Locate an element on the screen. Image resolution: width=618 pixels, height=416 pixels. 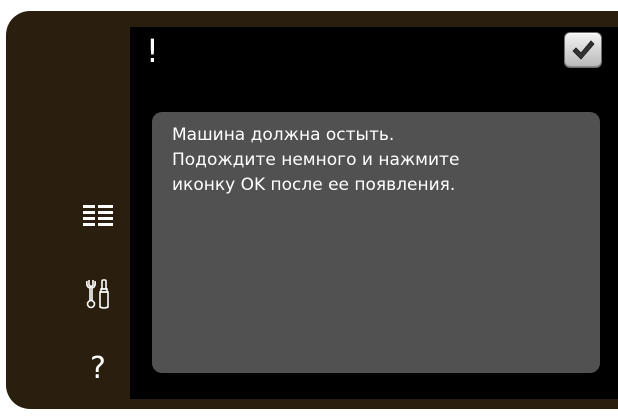
sidebar-item-menu is located at coordinates (98, 216).